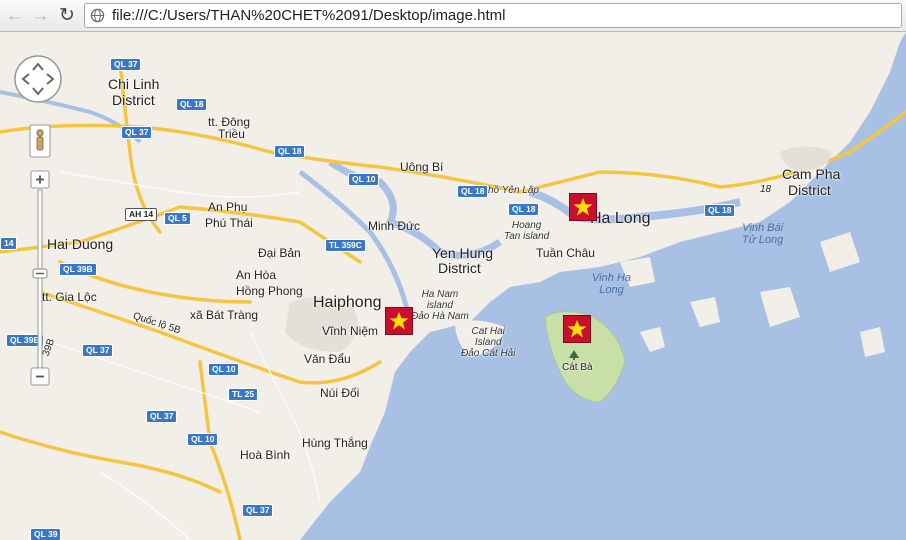 The width and height of the screenshot is (906, 540). What do you see at coordinates (141, 214) in the screenshot?
I see `road-shield: AH 14` at bounding box center [141, 214].